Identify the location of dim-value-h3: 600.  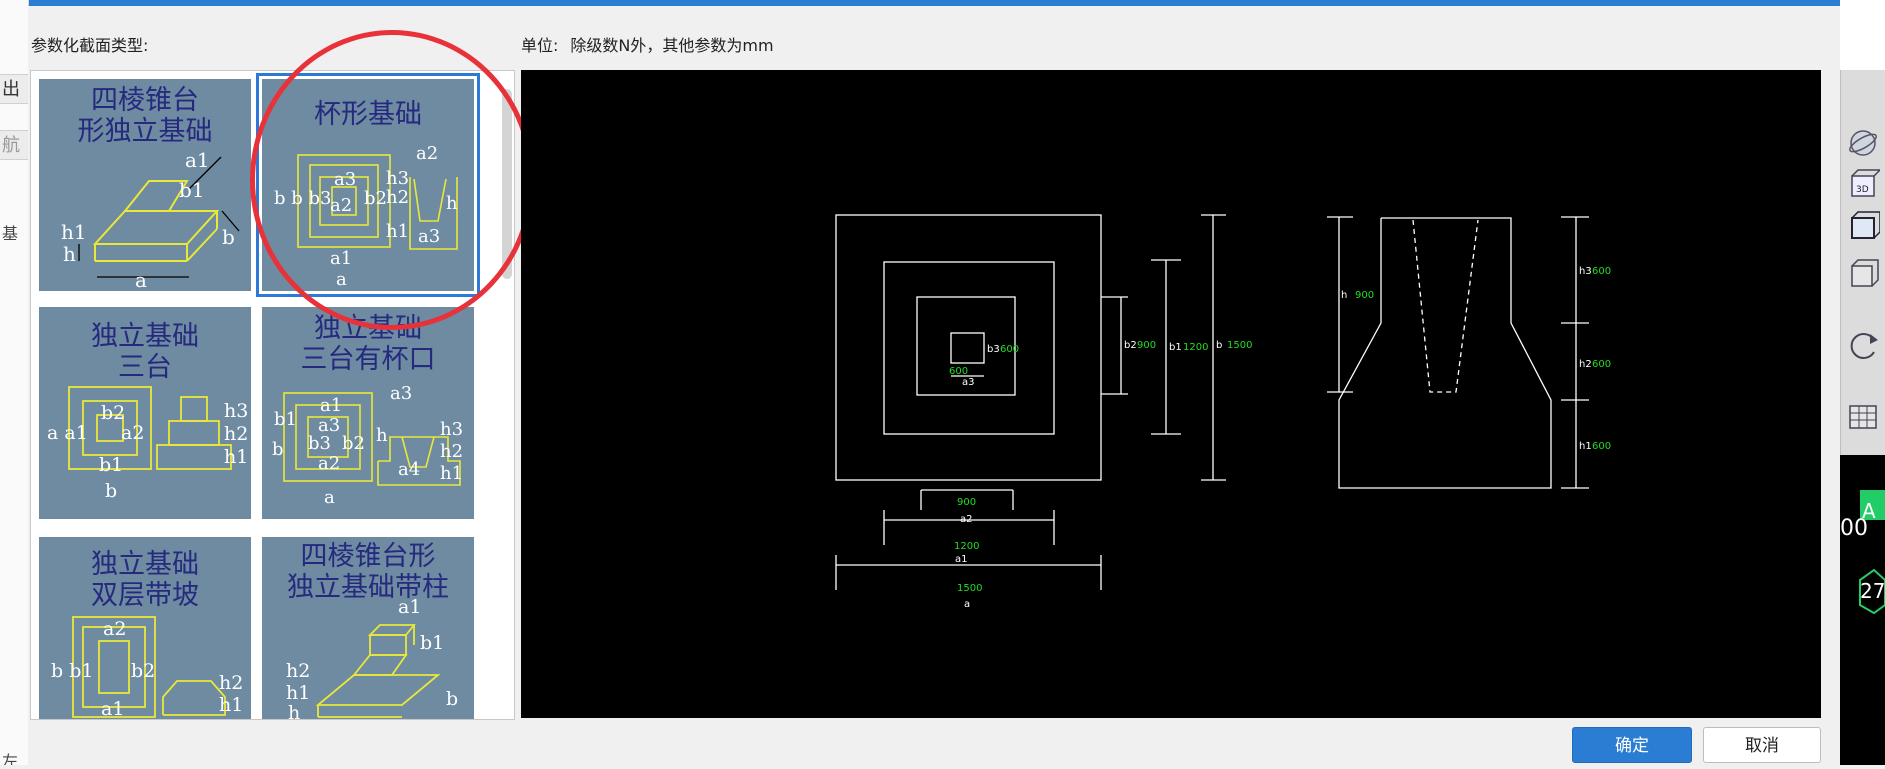
(1601, 271).